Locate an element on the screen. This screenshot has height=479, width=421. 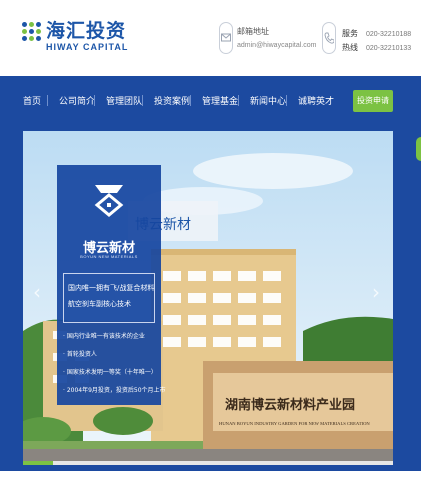
card-point: · 2004年9月投资，投资后50个月上市 is located at coordinates (114, 390).